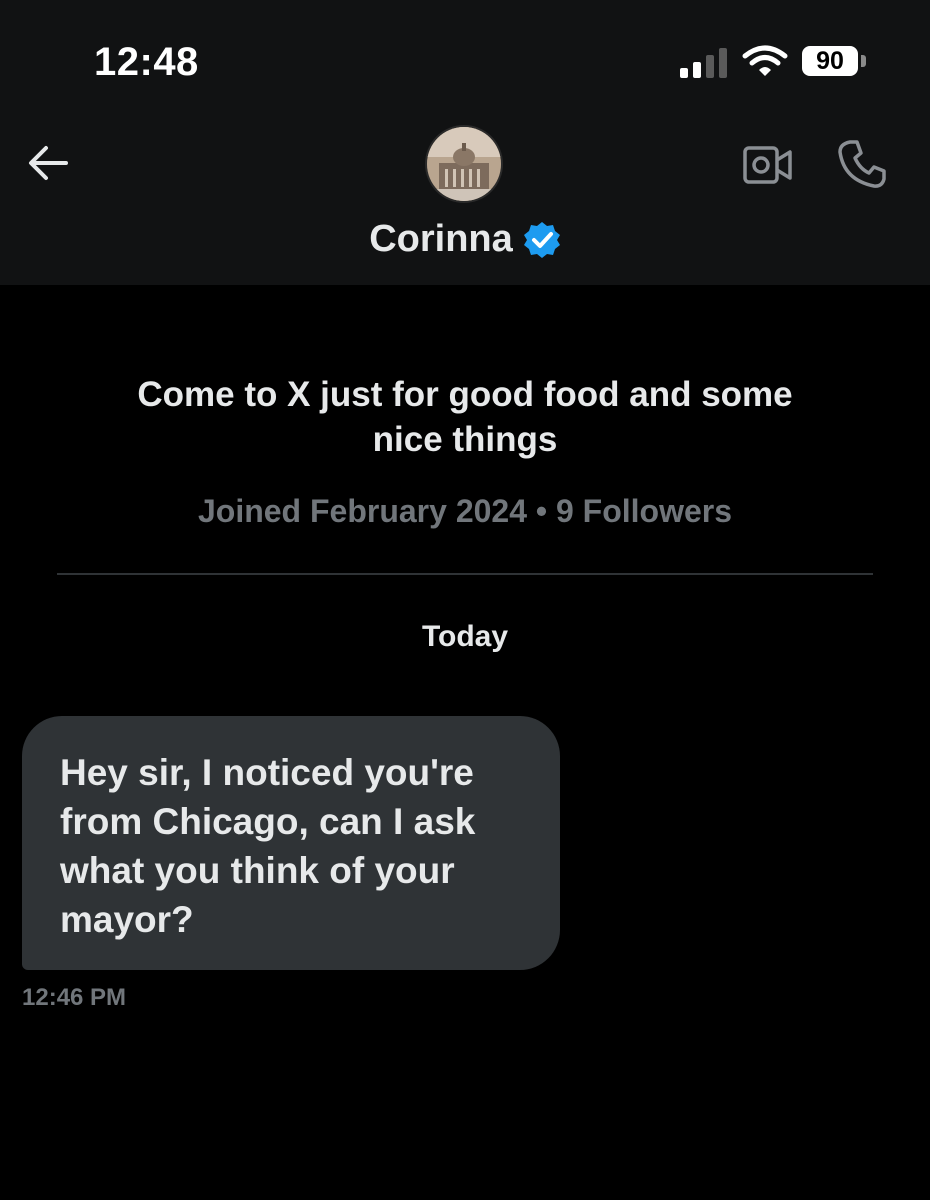 Image resolution: width=930 pixels, height=1200 pixels. Describe the element at coordinates (441, 239) in the screenshot. I see `contact-name: Corinna` at that location.